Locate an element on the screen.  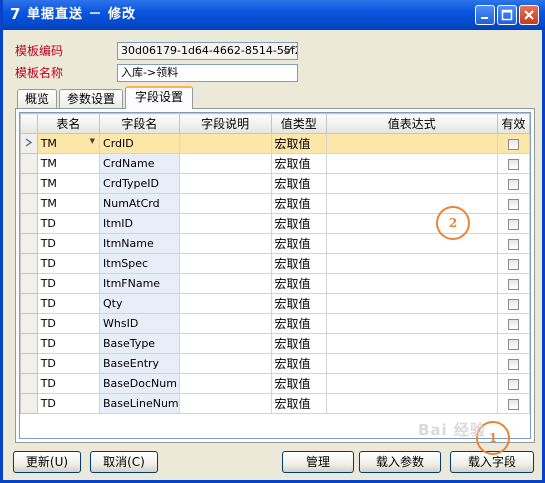
col-header-type: 值类型 is located at coordinates (298, 123).